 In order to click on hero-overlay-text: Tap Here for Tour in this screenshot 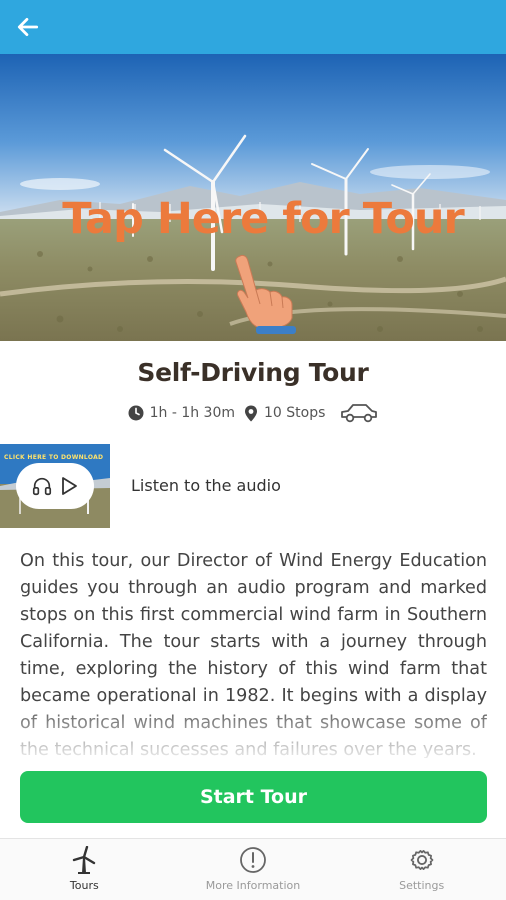, I will do `click(263, 219)`.